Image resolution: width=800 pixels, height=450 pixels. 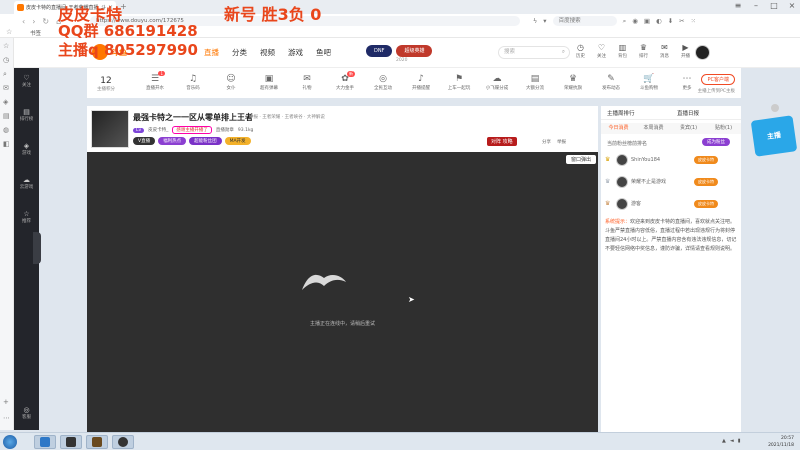 I want to click on anchor-level: 12 主播积分, so click(x=106, y=84).